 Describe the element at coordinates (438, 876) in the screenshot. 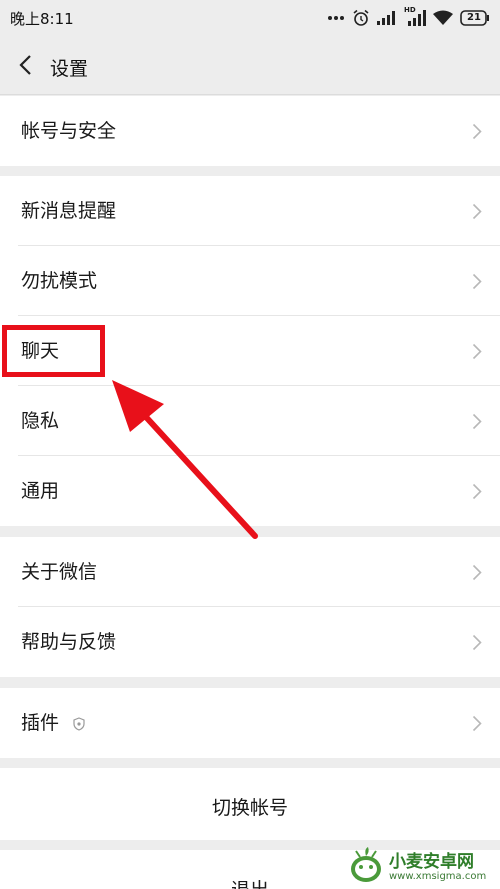

I see `watermark-url: www.xmsigma.com` at that location.